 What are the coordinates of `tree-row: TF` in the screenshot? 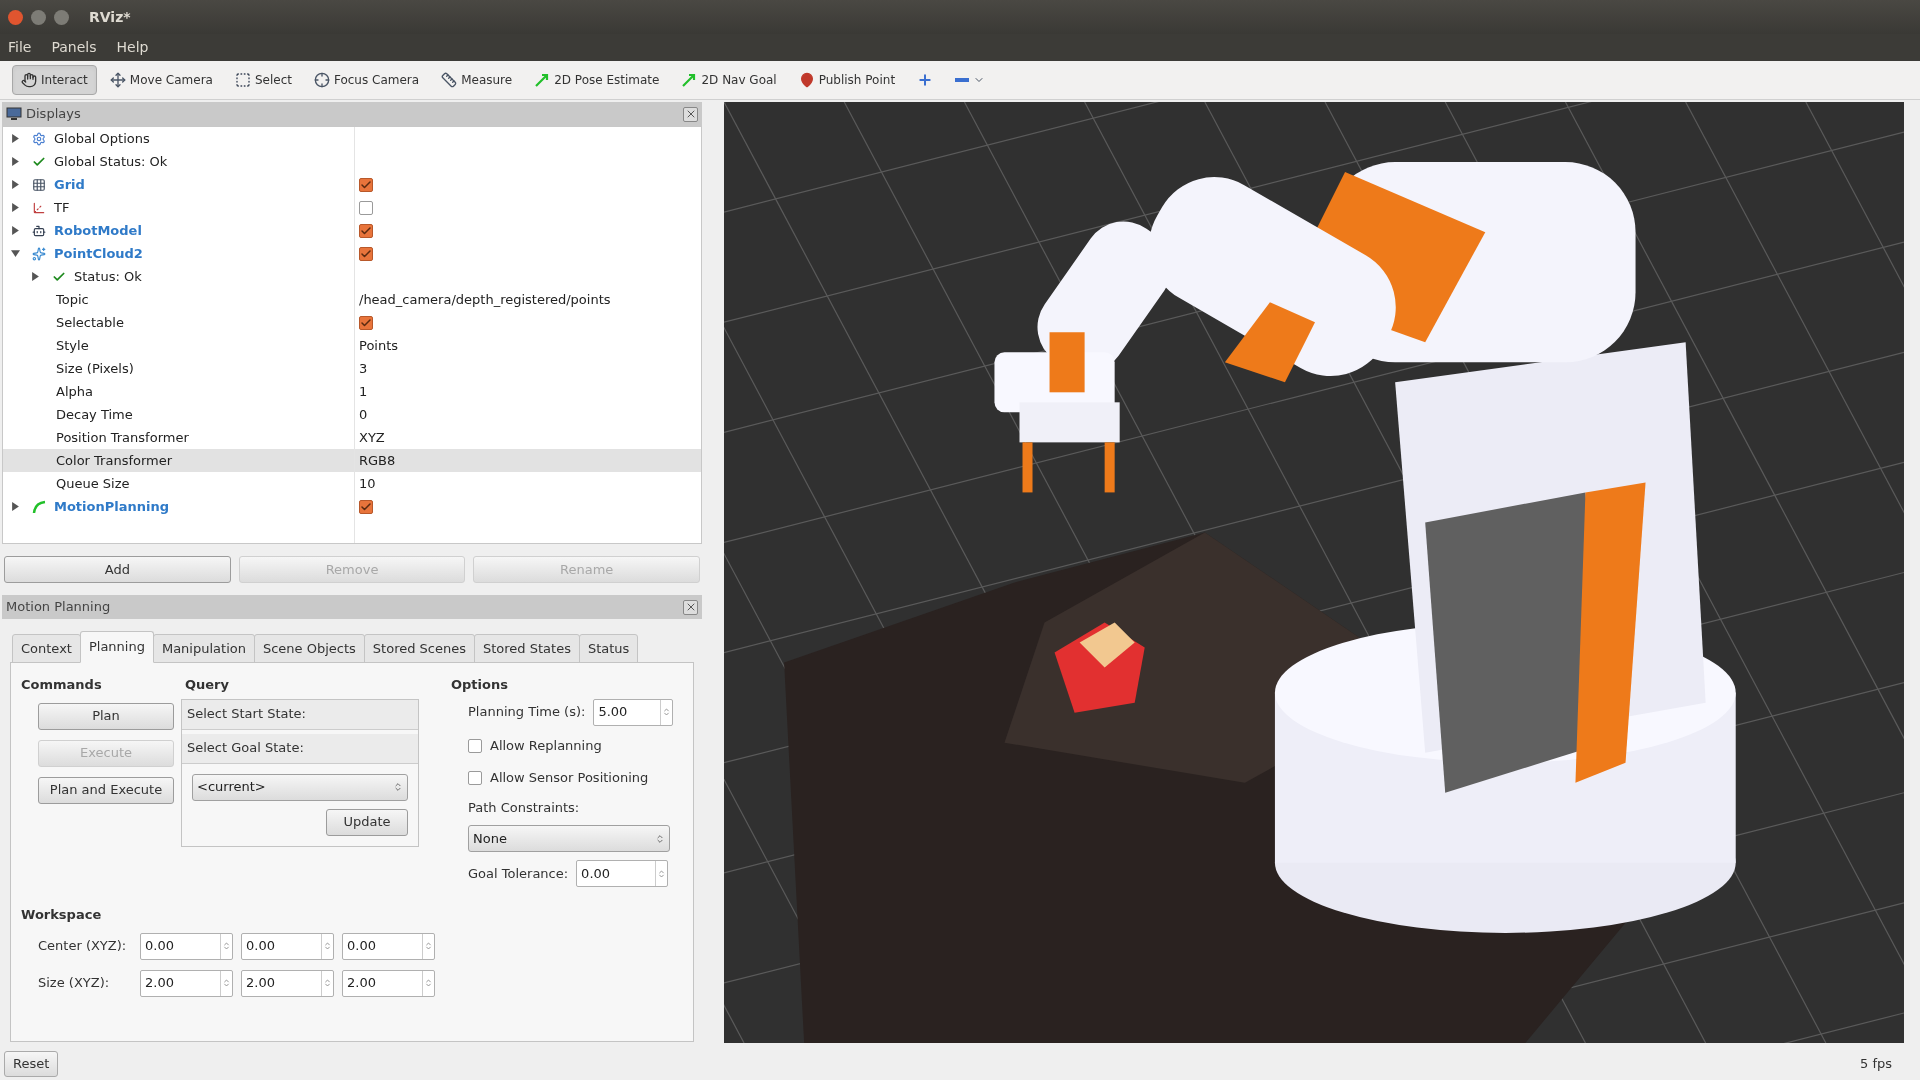 It's located at (352, 207).